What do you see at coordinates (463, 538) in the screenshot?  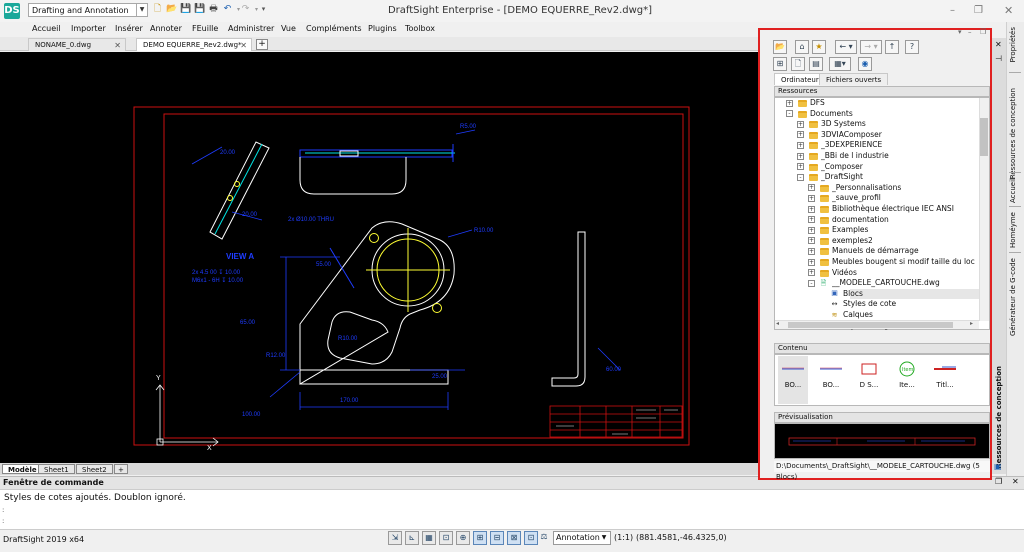 I see `esnap-toggle-icon: ⊕` at bounding box center [463, 538].